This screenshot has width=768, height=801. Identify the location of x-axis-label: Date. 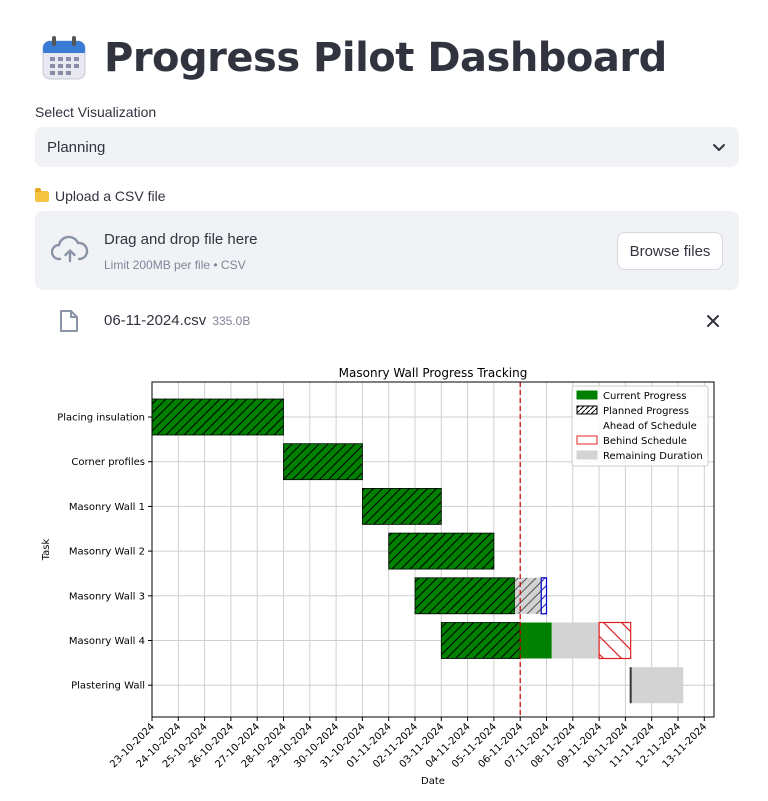
(433, 781).